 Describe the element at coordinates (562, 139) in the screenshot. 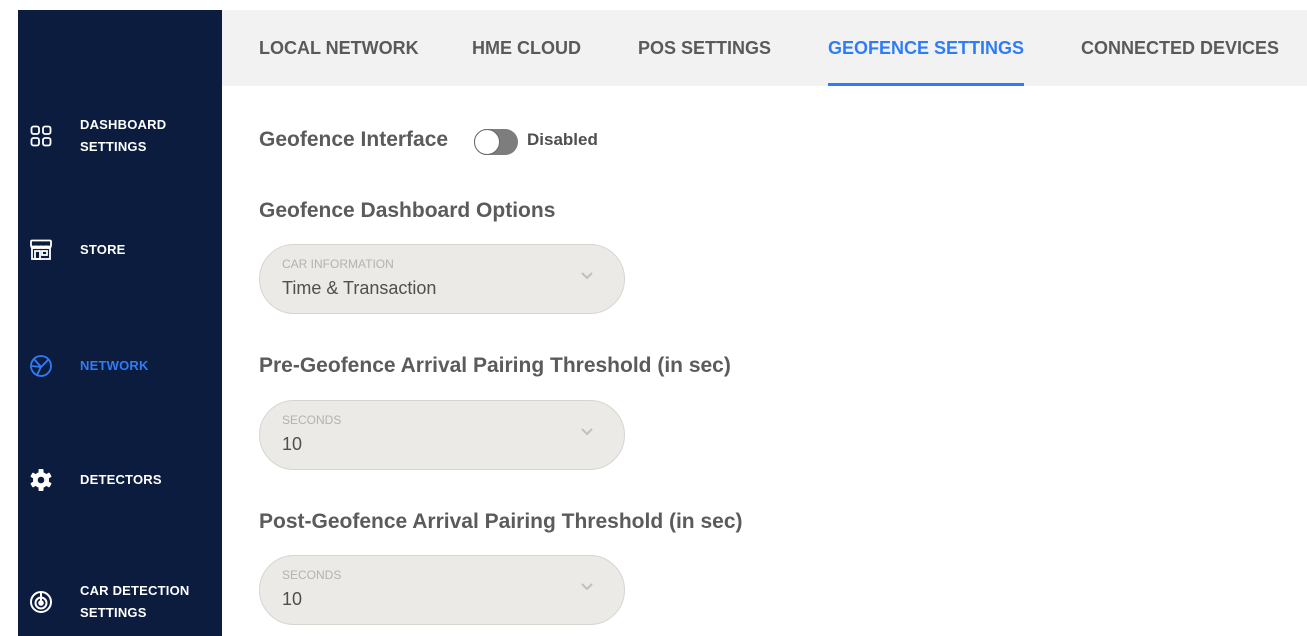

I see `toggle-state-label: Disabled` at that location.